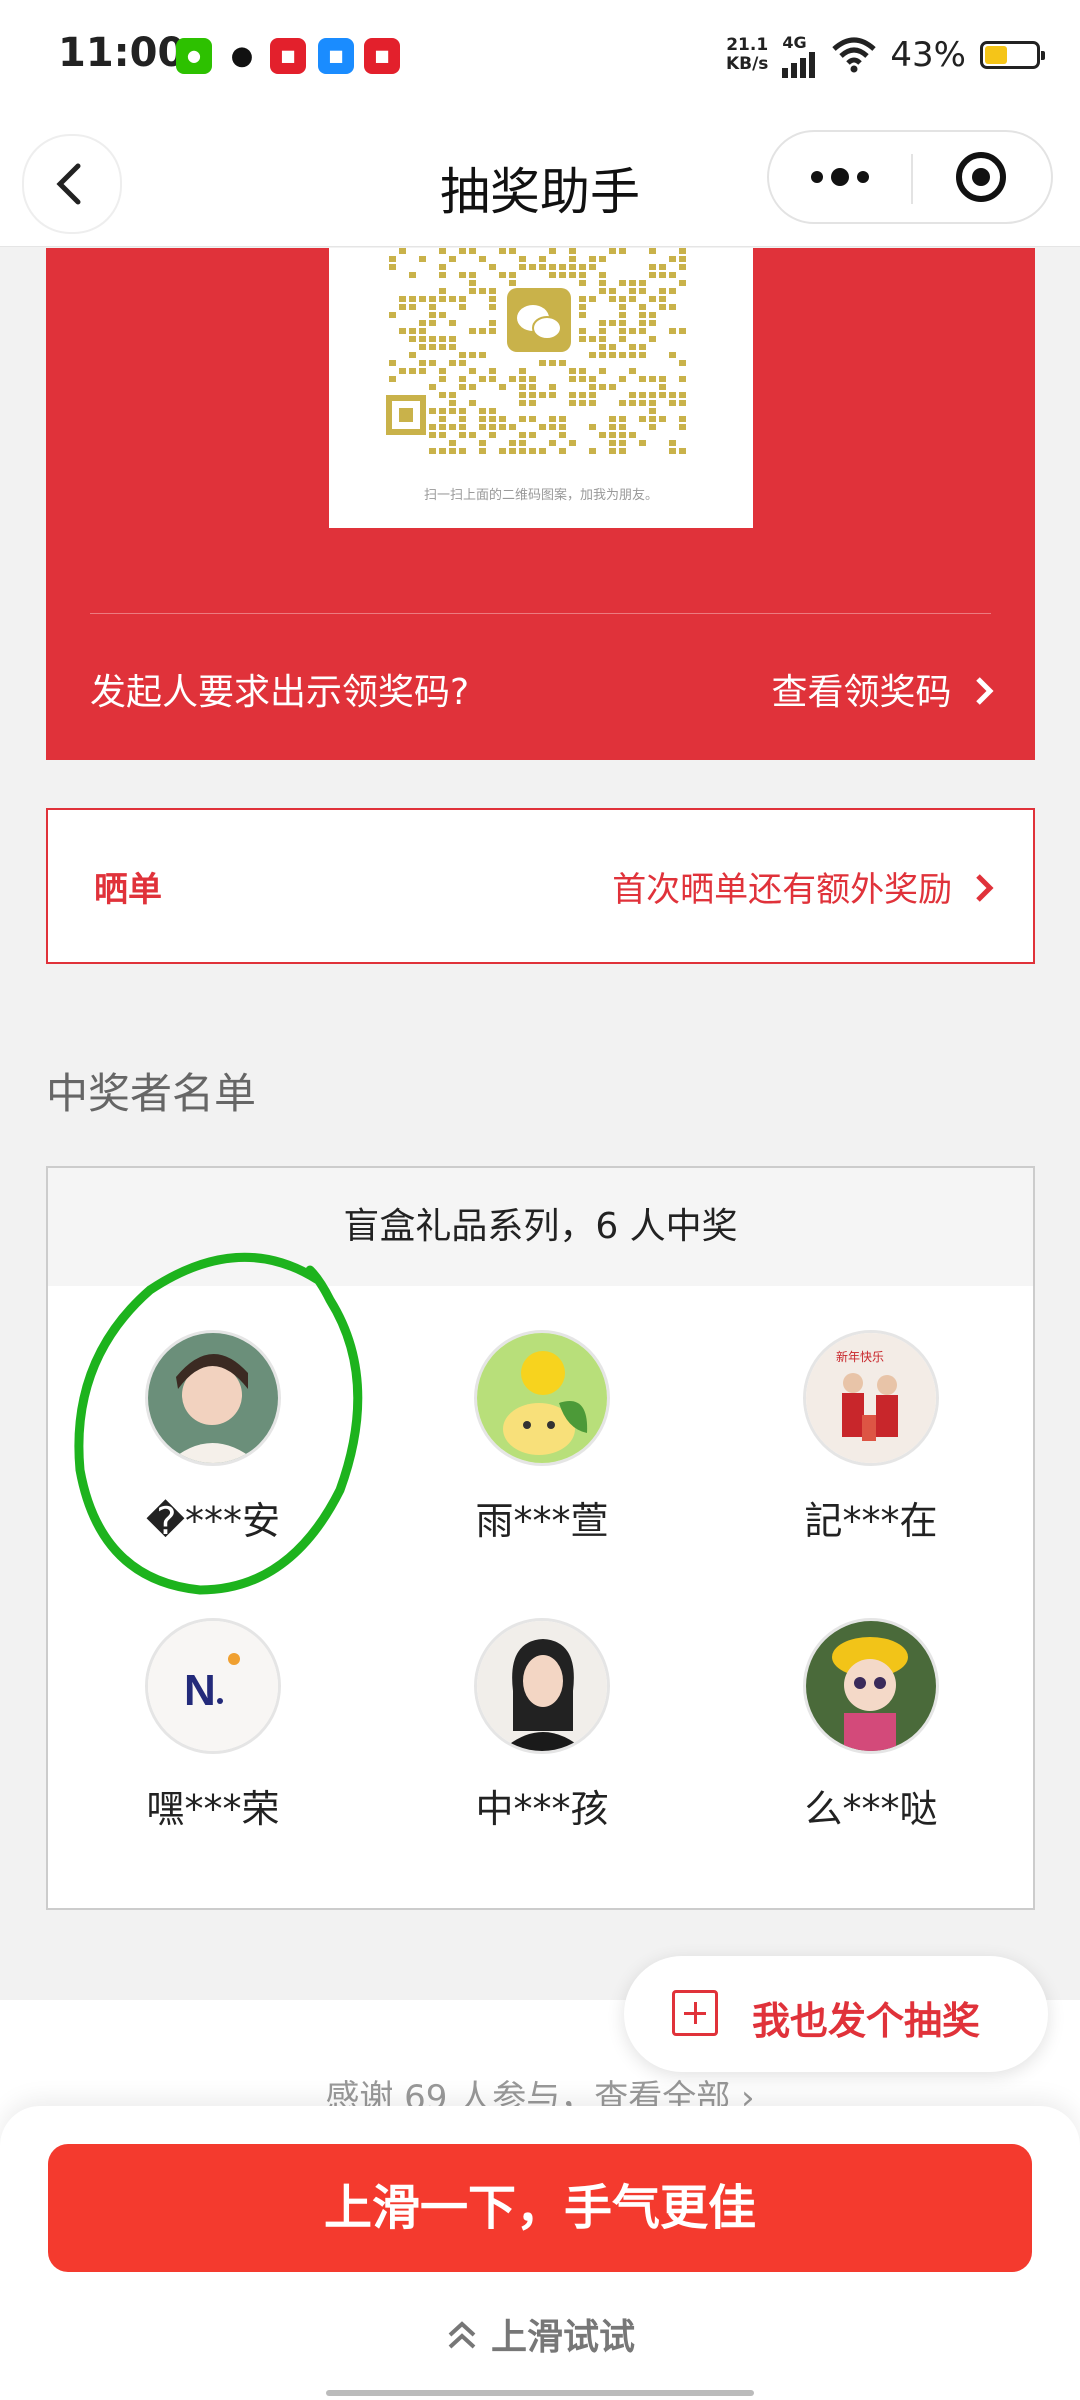  I want to click on share-label: 晒单, so click(128, 890).